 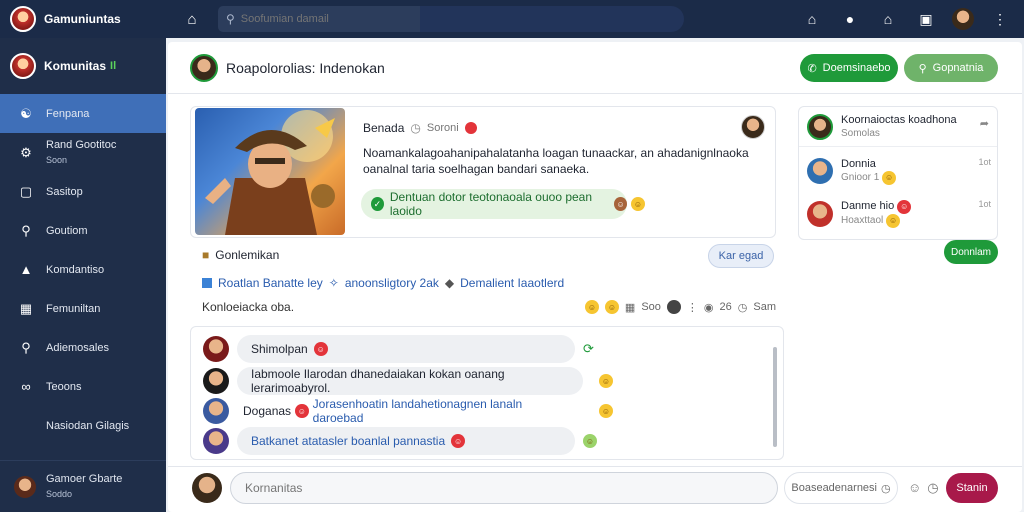 I want to click on comments-header: ■ Gonlemikan, so click(x=240, y=255).